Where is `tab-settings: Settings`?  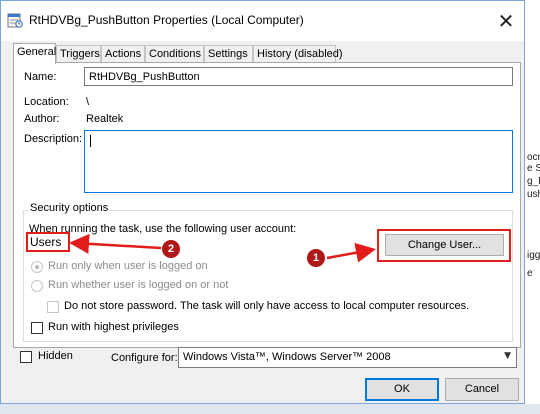 tab-settings: Settings is located at coordinates (228, 53).